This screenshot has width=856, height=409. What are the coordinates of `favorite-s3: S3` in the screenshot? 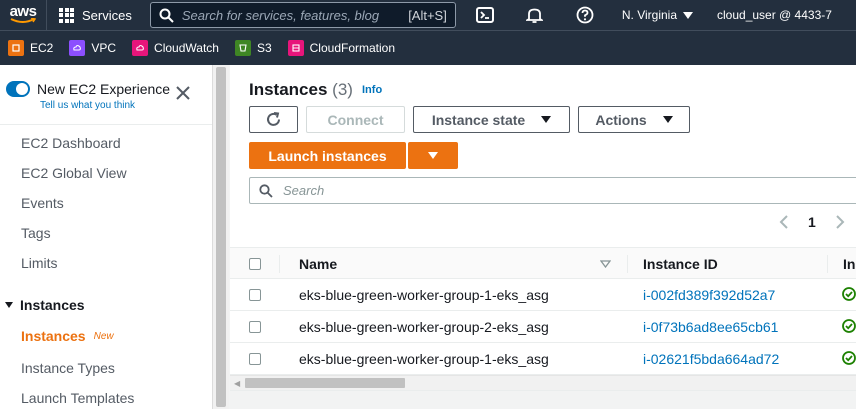 It's located at (253, 48).